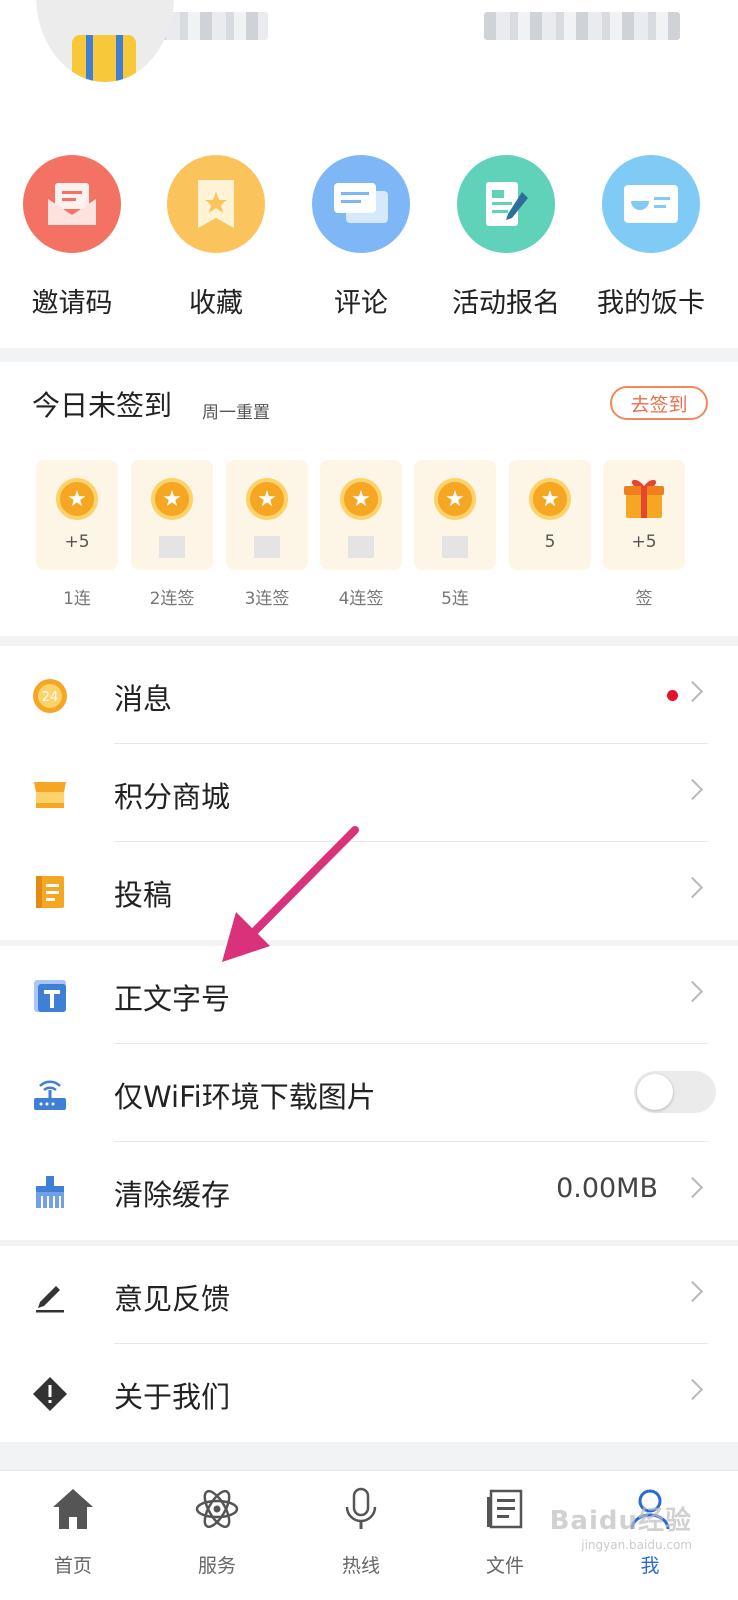 Image resolution: width=738 pixels, height=1600 pixels. I want to click on atom-icon, so click(217, 1509).